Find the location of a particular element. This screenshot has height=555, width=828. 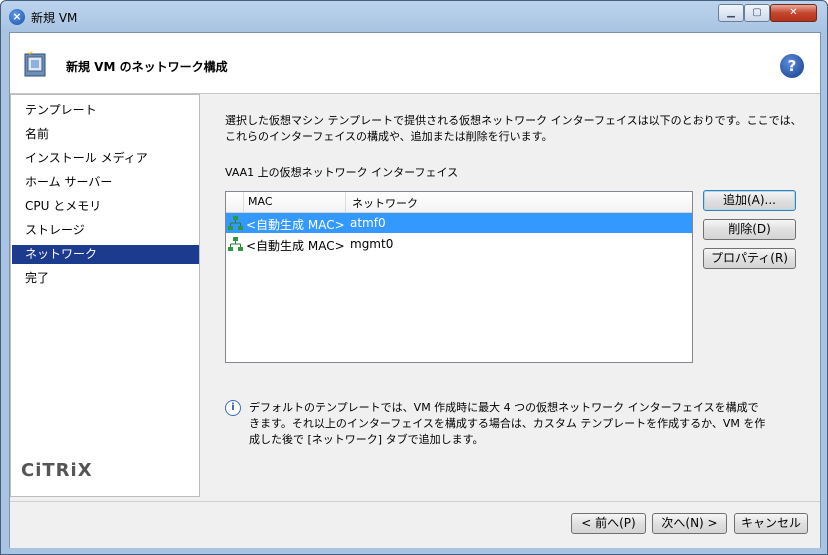

table-row: <自動生成 MAC> mgmt0 is located at coordinates (459, 244).